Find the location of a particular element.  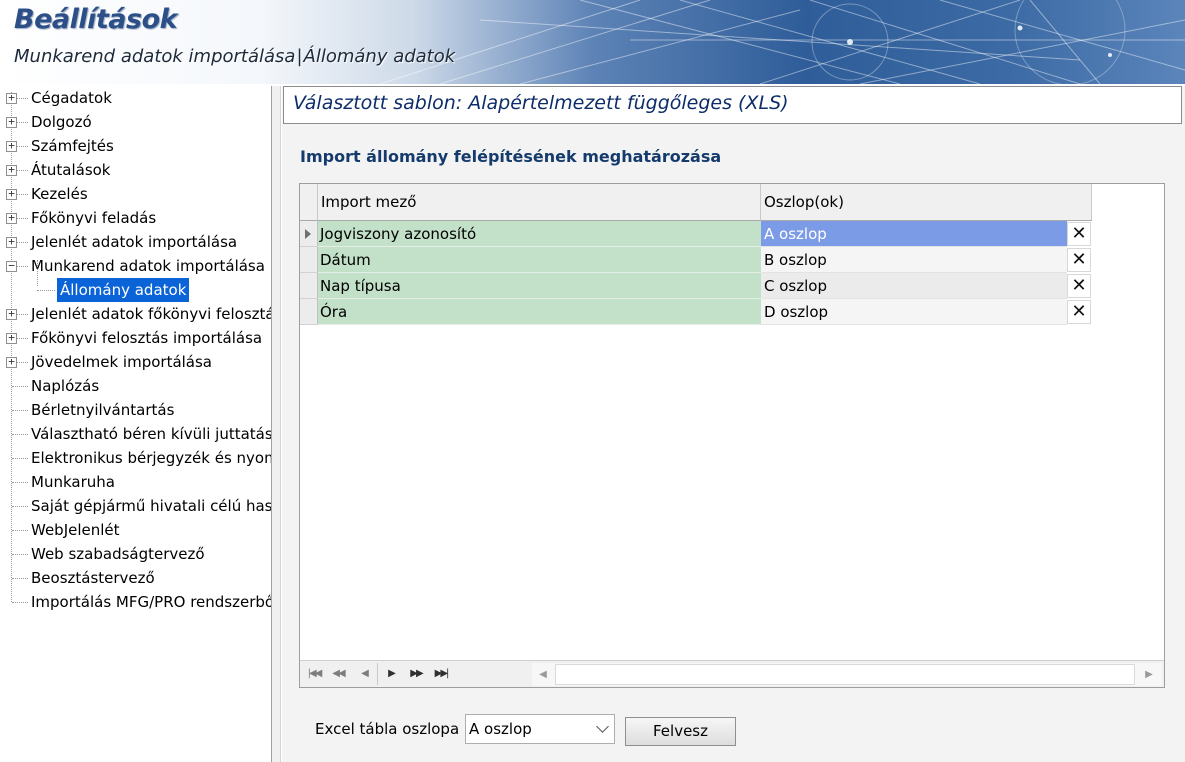

column-cell: C oszlop is located at coordinates (914, 286).